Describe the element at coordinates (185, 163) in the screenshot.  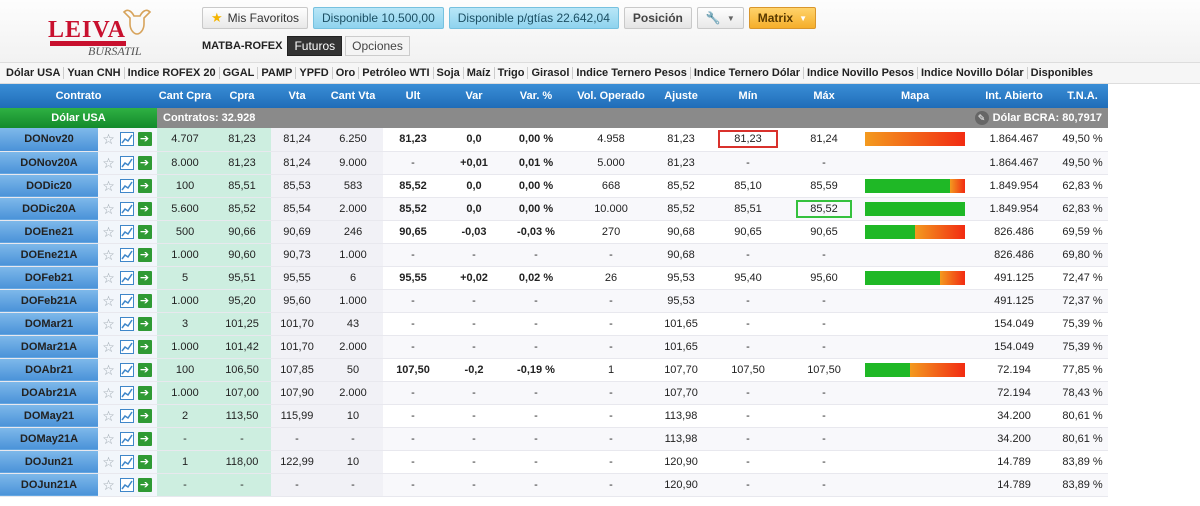
I see `cant-cpra-cell: 8.000` at that location.